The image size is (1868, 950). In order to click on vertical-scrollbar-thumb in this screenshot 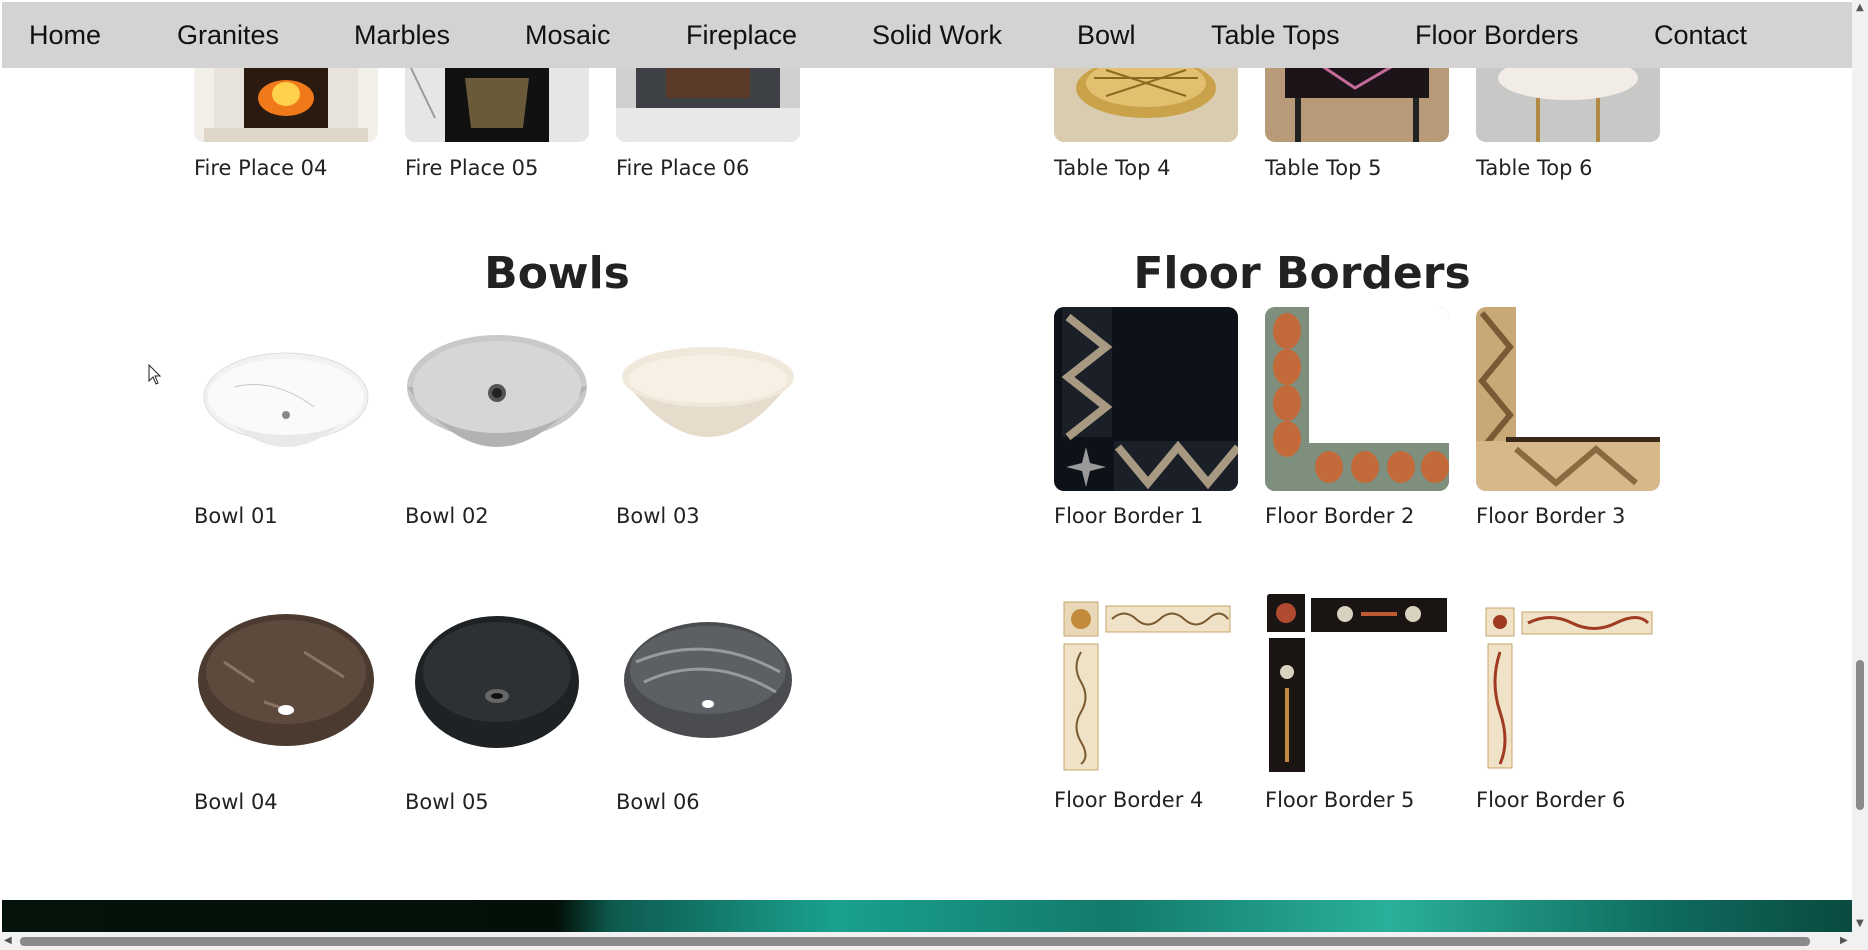, I will do `click(1860, 735)`.